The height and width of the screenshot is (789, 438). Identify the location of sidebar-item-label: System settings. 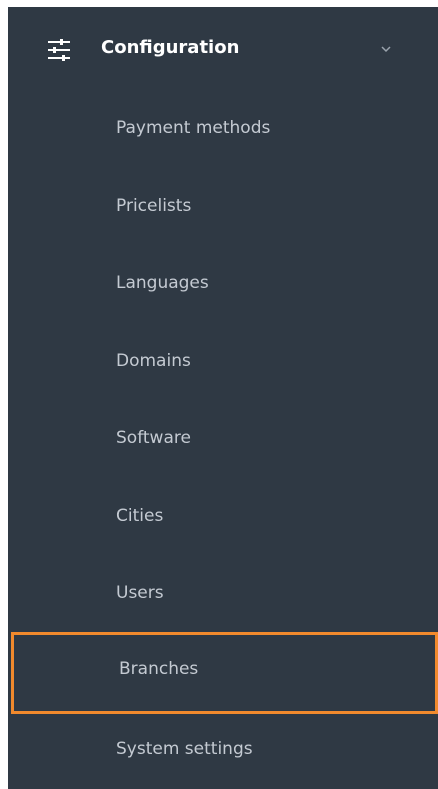
(184, 749).